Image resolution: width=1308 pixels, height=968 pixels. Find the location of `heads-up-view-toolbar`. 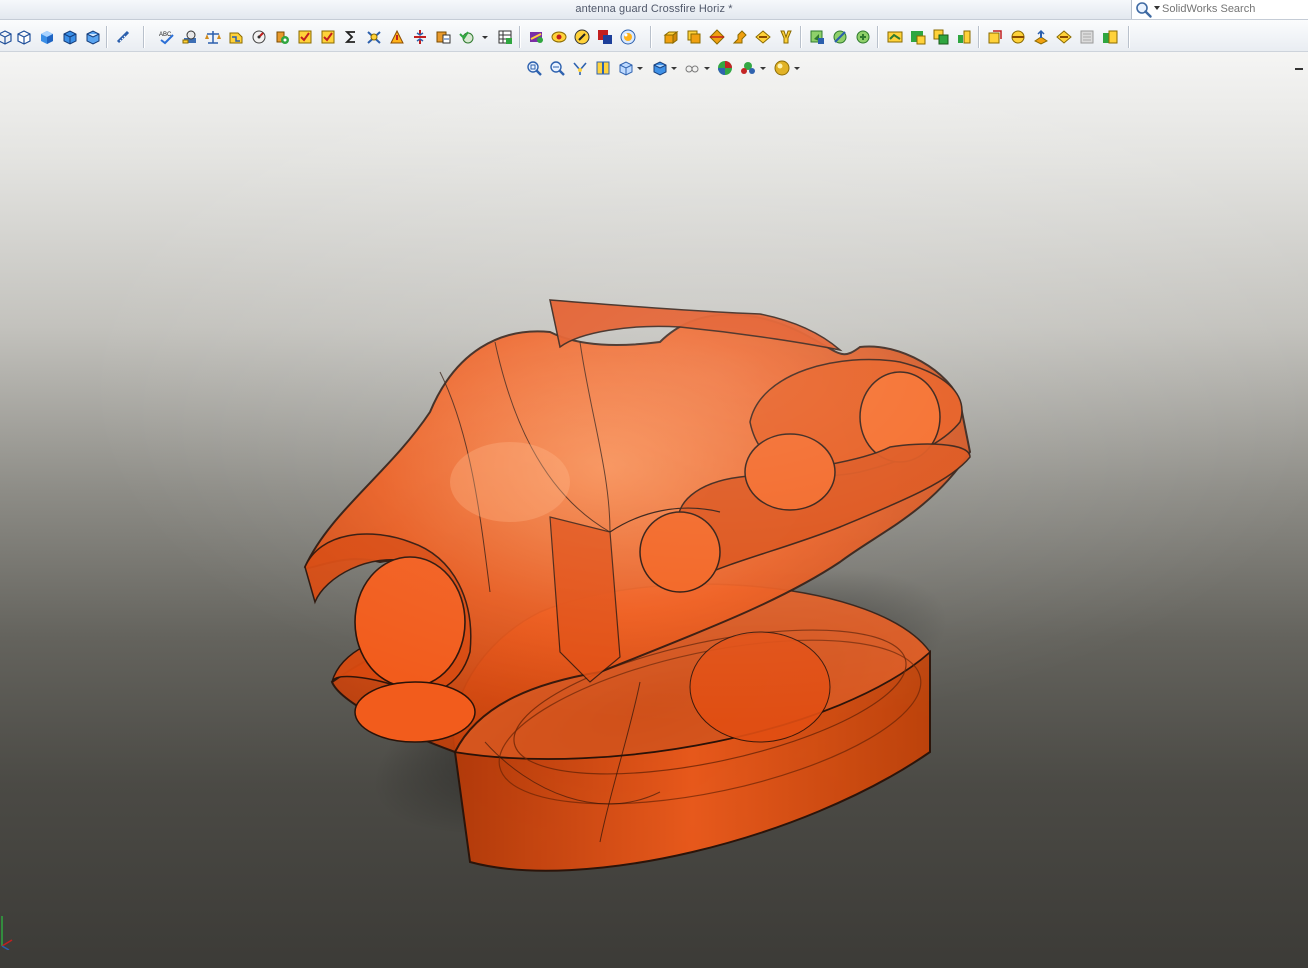

heads-up-view-toolbar is located at coordinates (669, 68).